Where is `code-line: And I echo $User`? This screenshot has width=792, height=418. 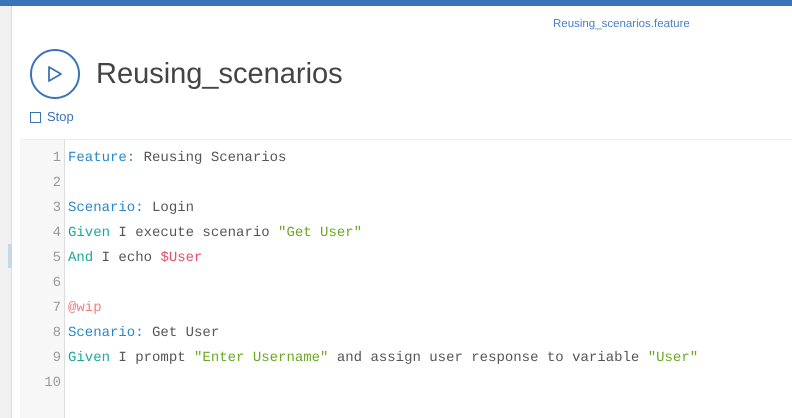
code-line: And I echo $User is located at coordinates (135, 258).